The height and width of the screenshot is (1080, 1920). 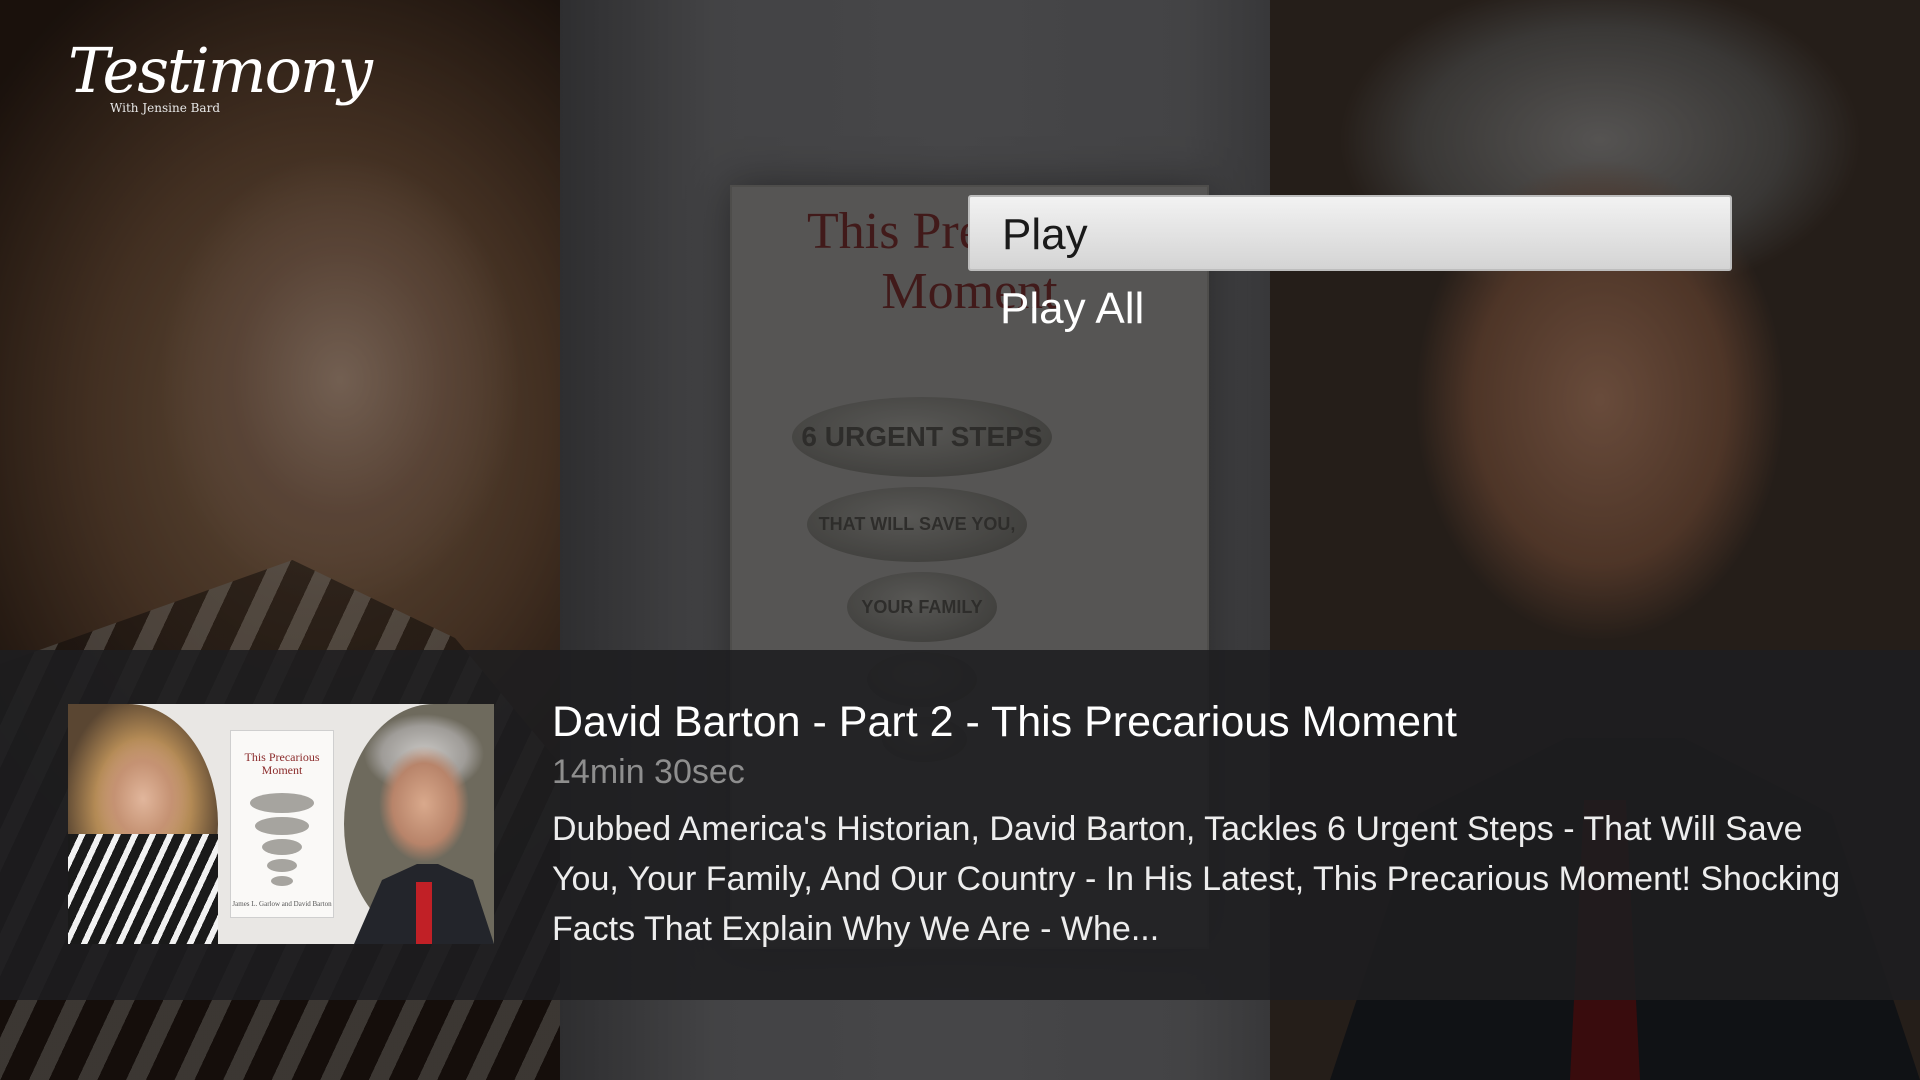 I want to click on thumbnail-book-title: This Precarious Moment, so click(x=282, y=763).